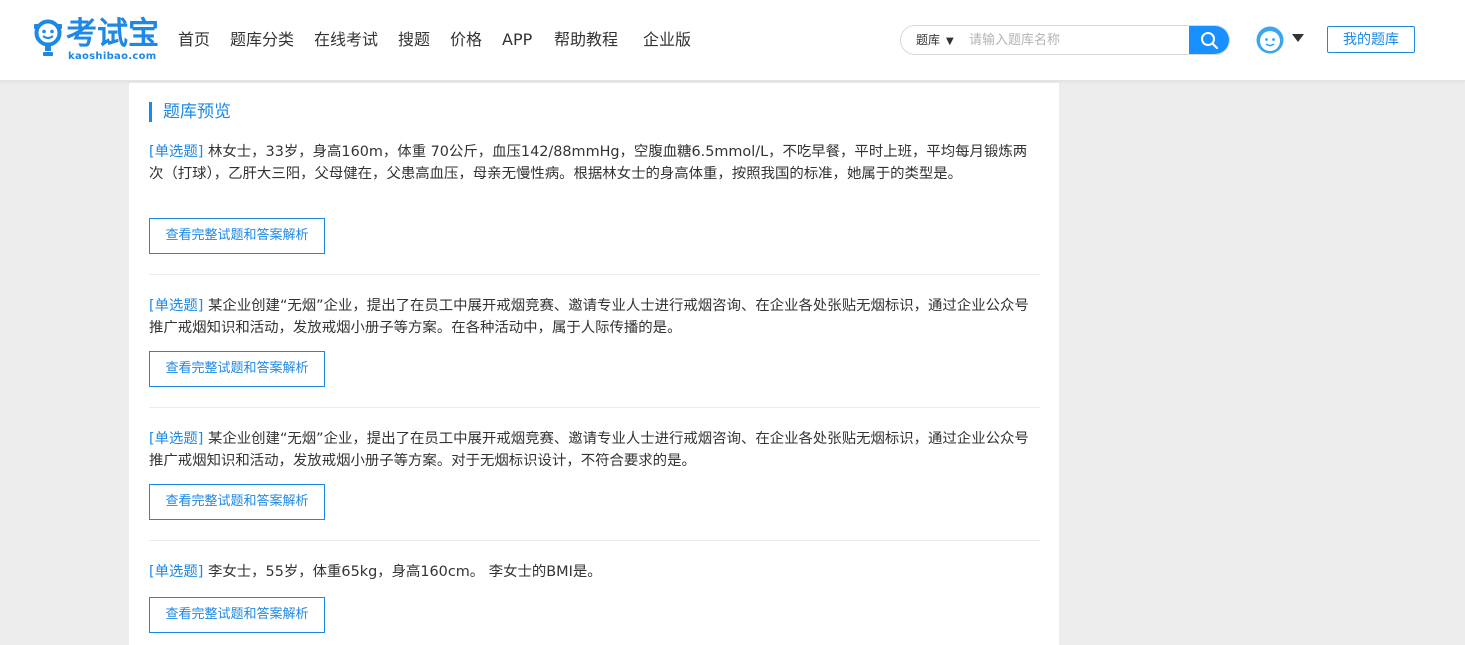 The height and width of the screenshot is (645, 1465). Describe the element at coordinates (262, 40) in the screenshot. I see `nav-bank-categories: 题库分类` at that location.